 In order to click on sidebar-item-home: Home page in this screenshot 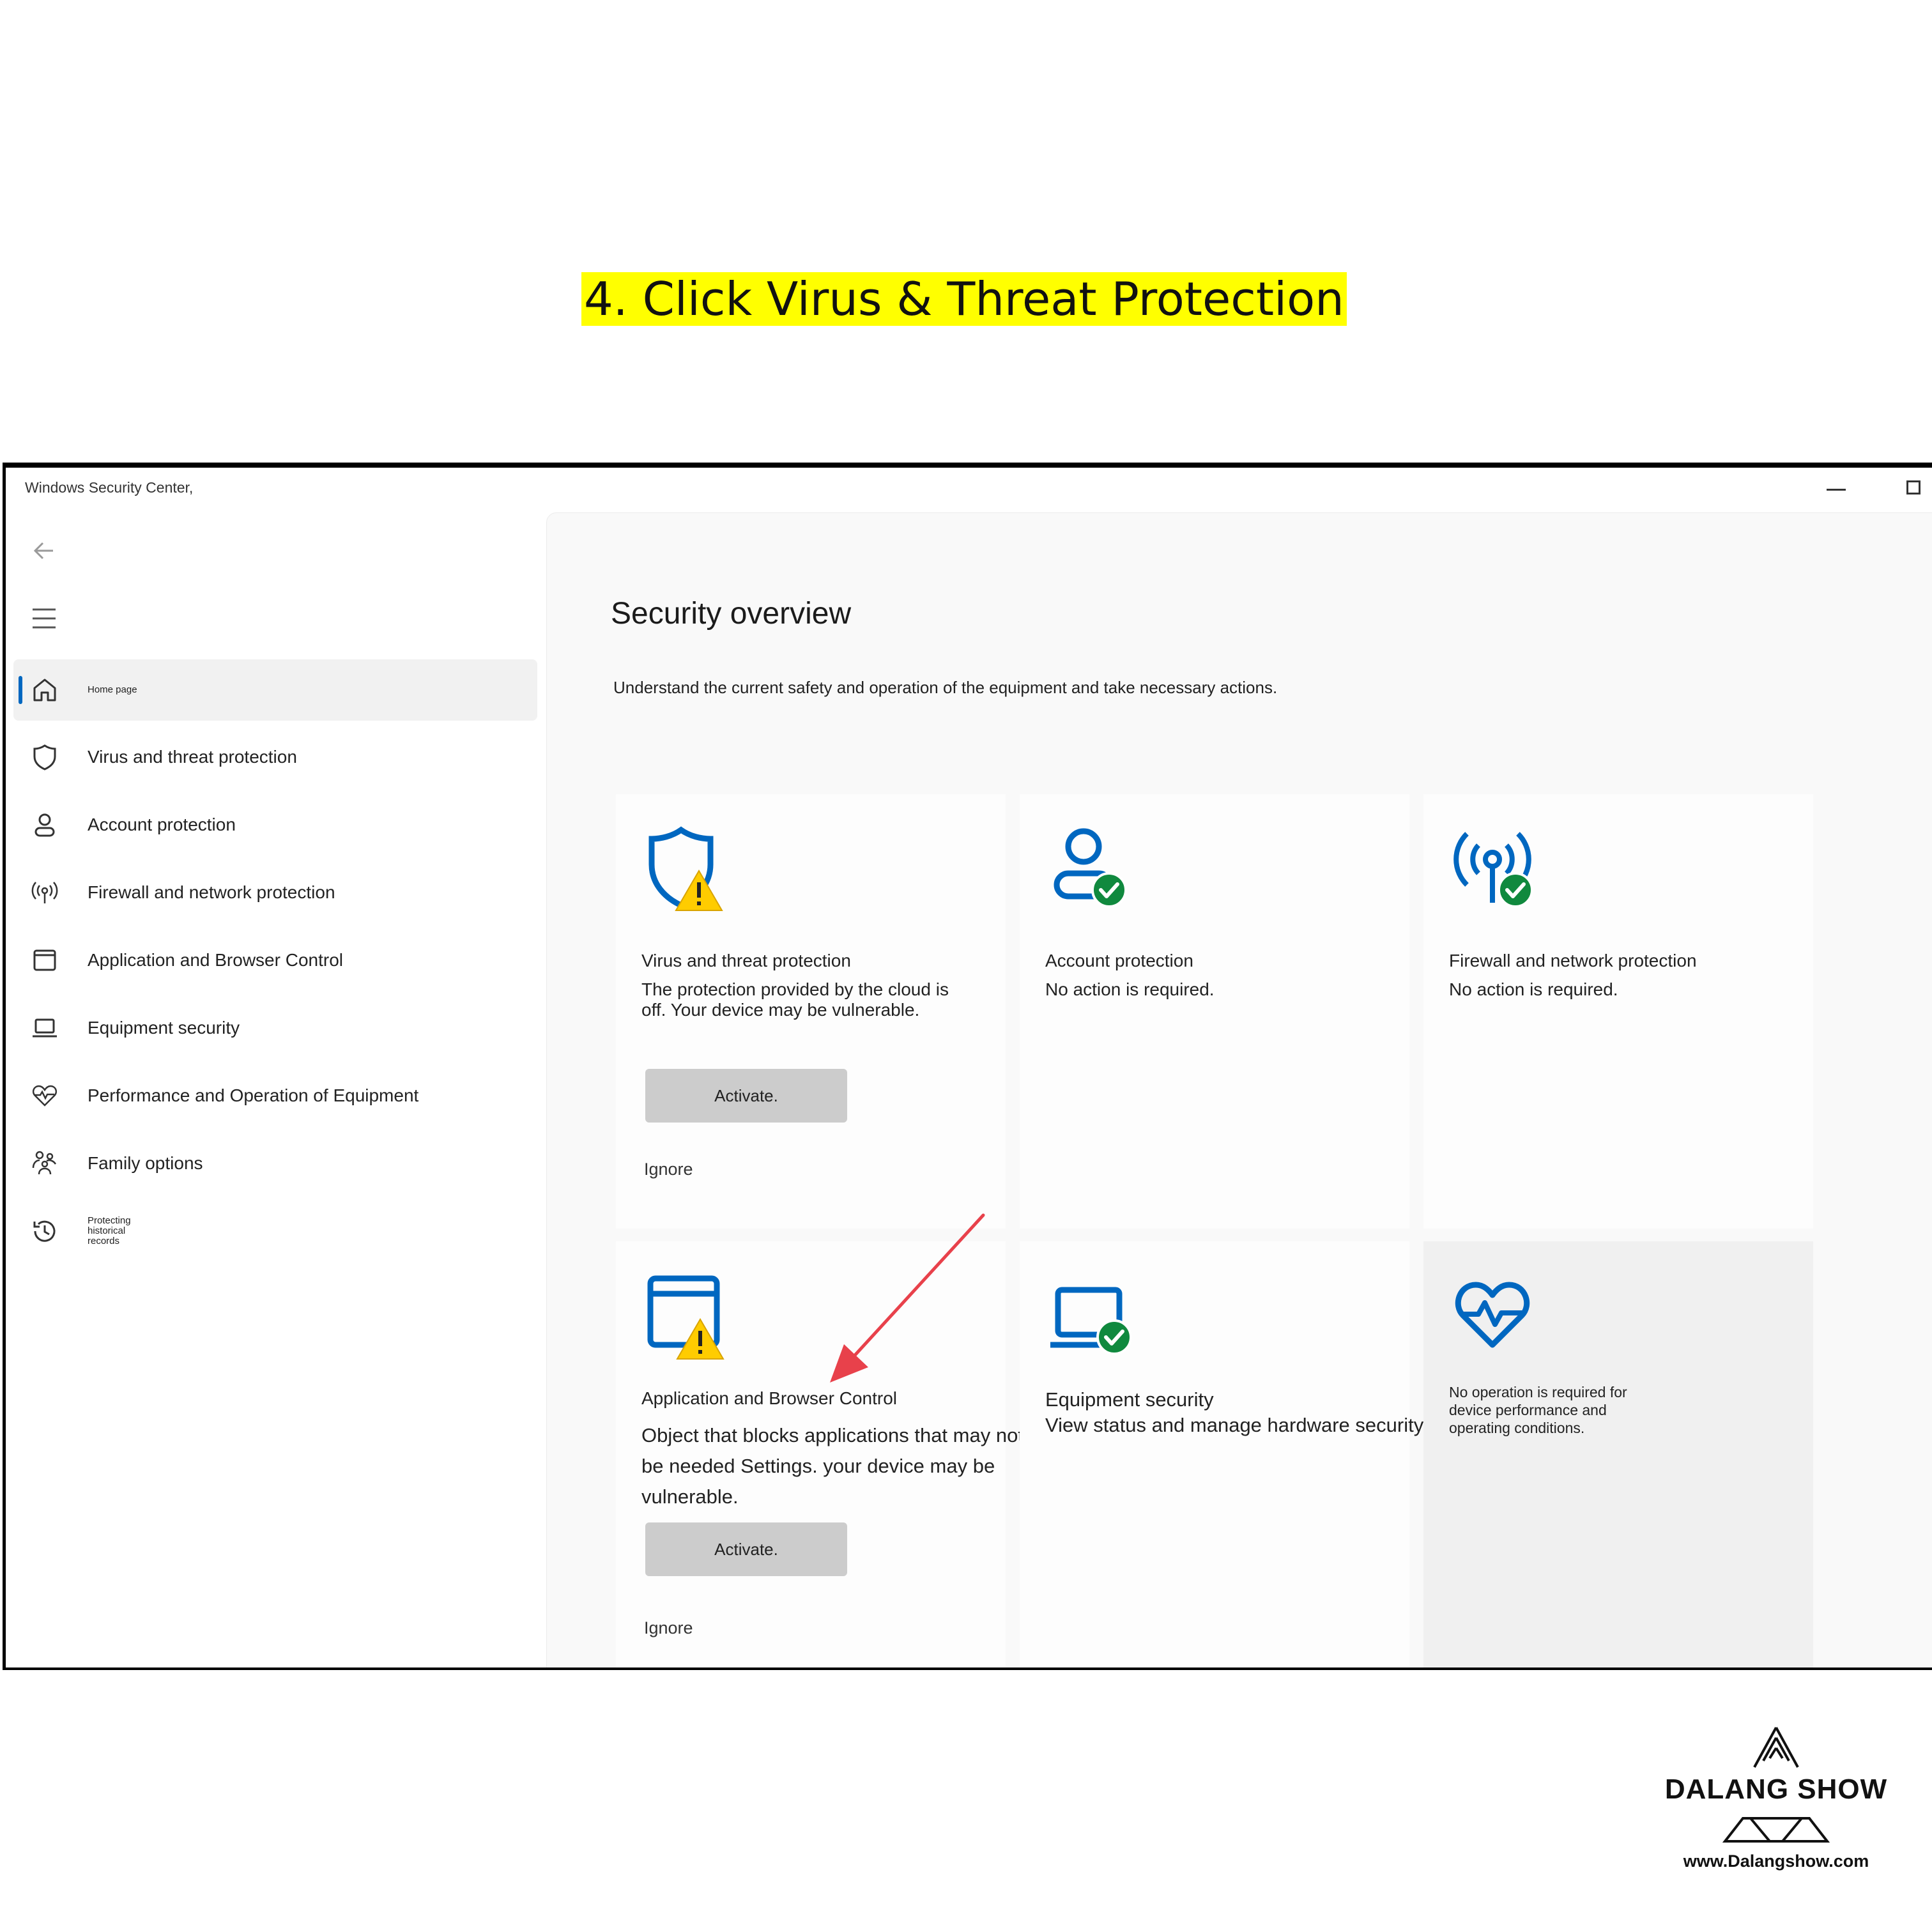, I will do `click(275, 690)`.